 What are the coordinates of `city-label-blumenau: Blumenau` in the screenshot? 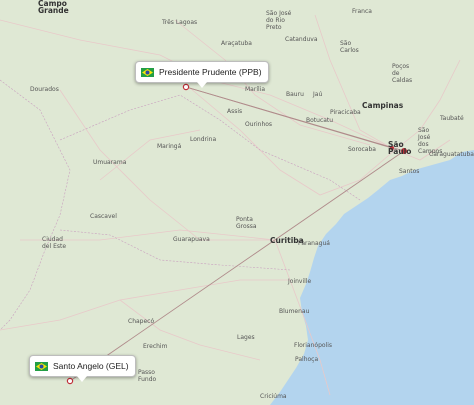 It's located at (294, 311).